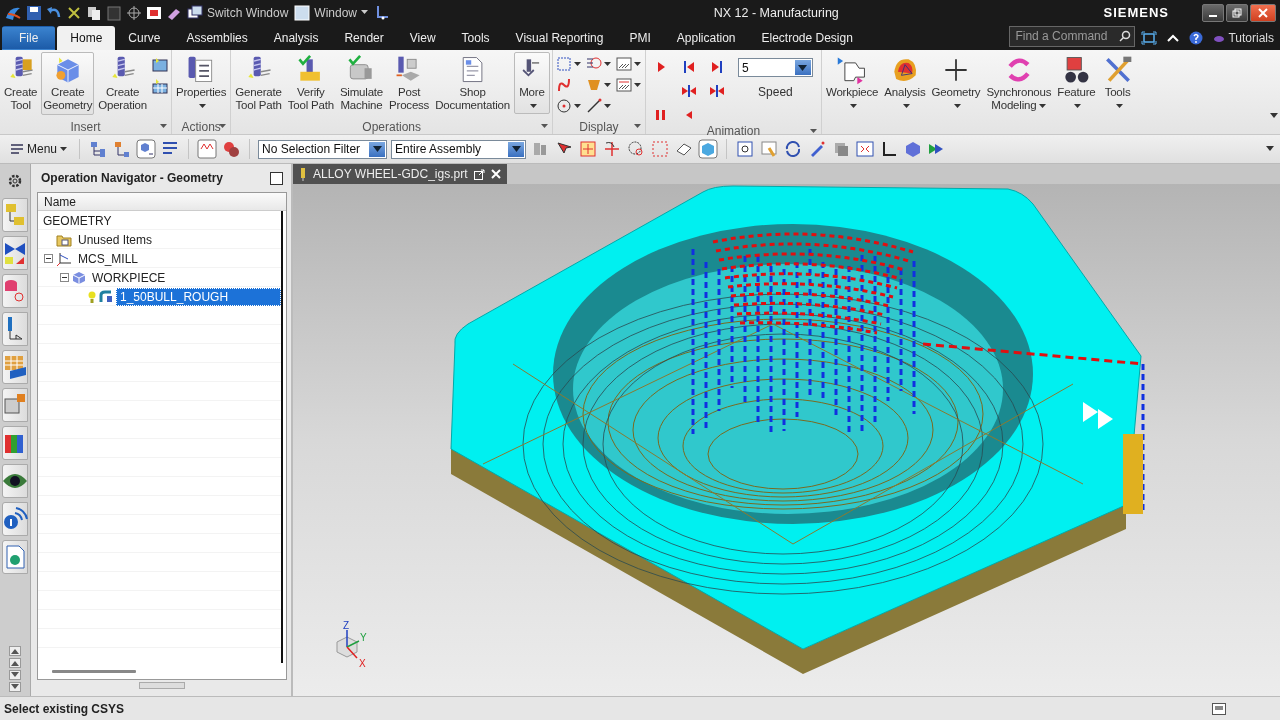 This screenshot has width=1280, height=720. Describe the element at coordinates (346, 625) in the screenshot. I see `axis-label: Z` at that location.